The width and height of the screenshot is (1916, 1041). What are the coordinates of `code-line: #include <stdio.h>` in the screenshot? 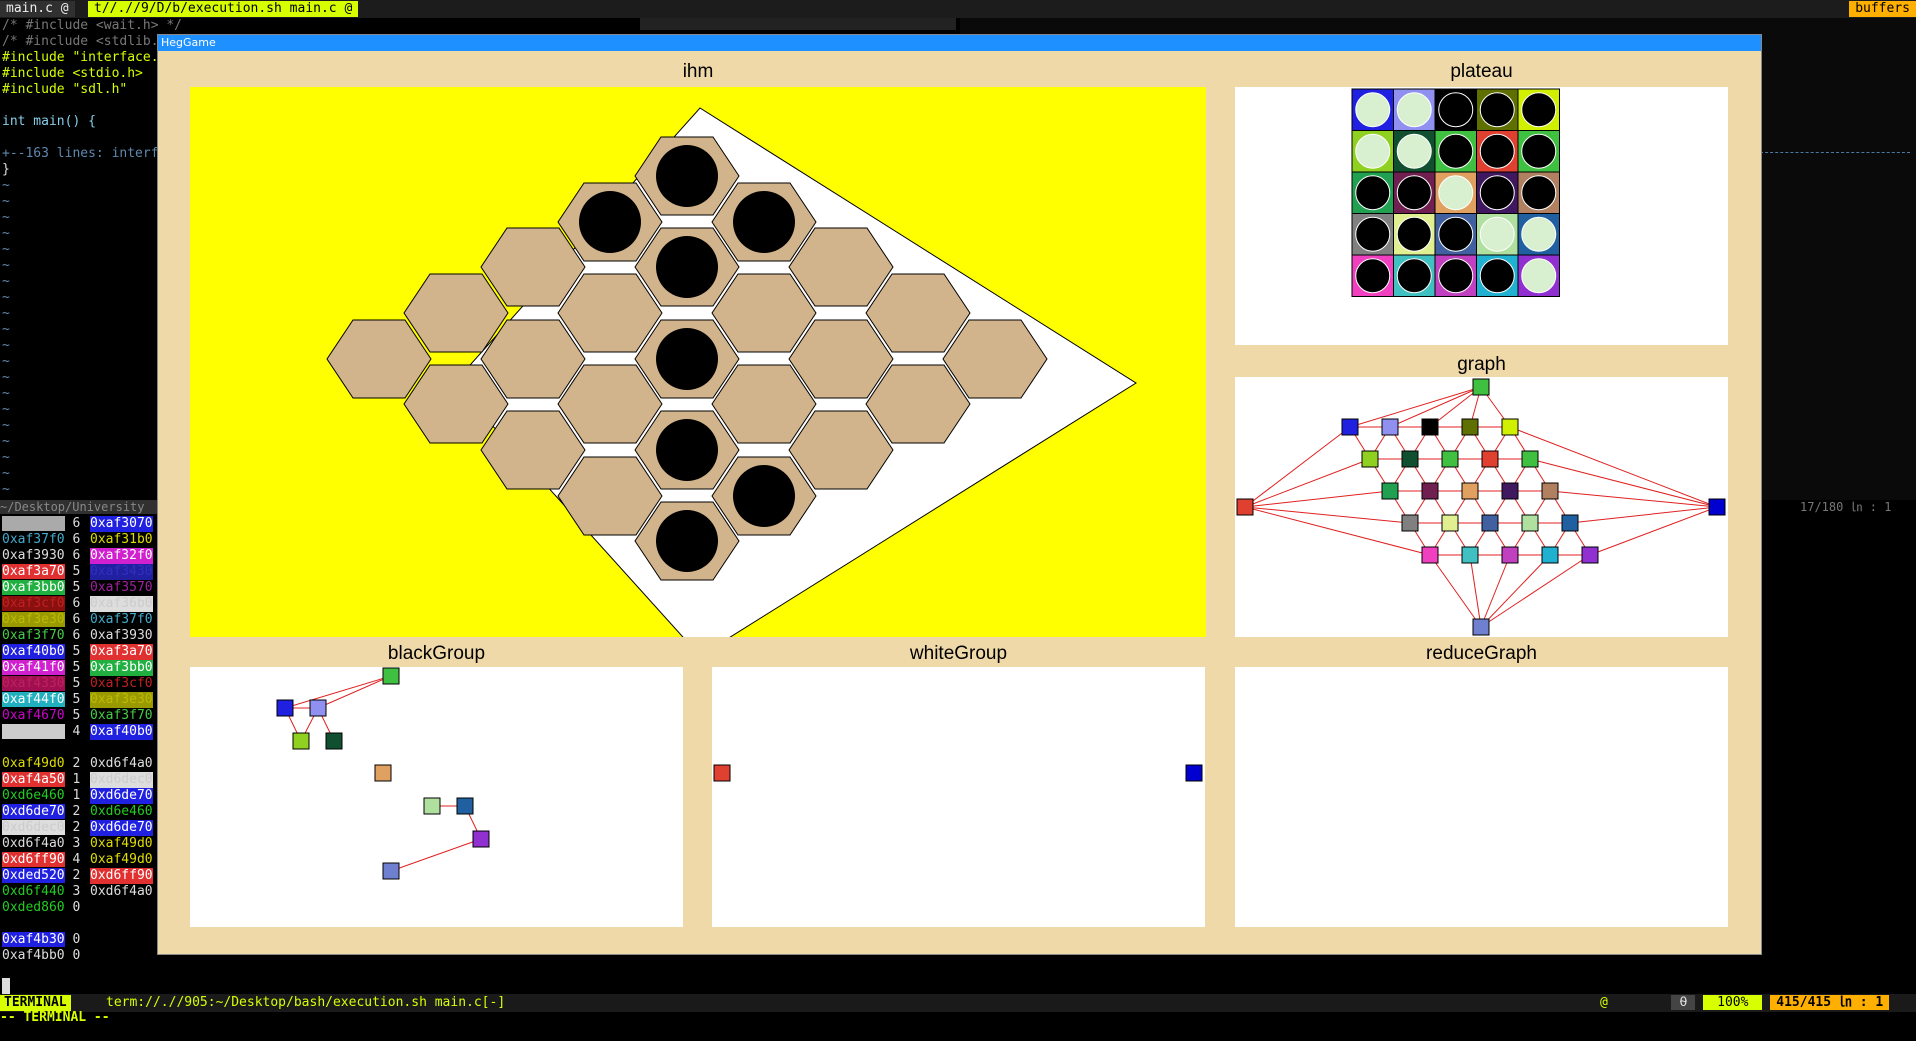 It's located at (72, 74).